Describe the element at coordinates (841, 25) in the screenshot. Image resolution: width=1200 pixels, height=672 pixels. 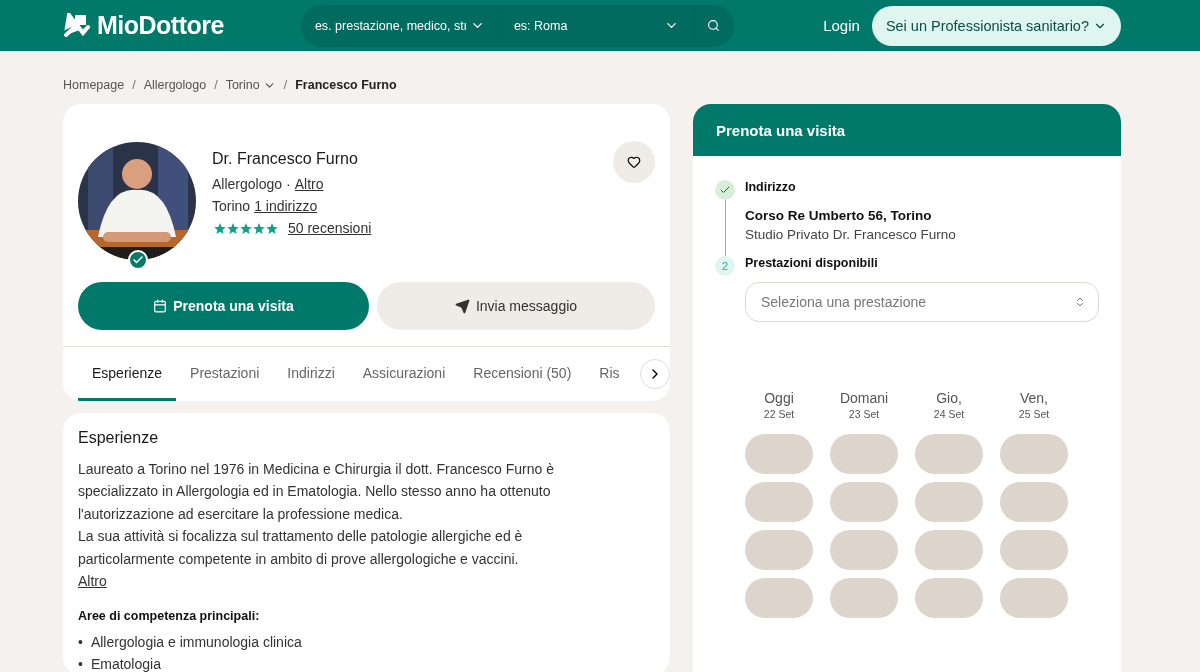
I see `login-link: Login` at that location.